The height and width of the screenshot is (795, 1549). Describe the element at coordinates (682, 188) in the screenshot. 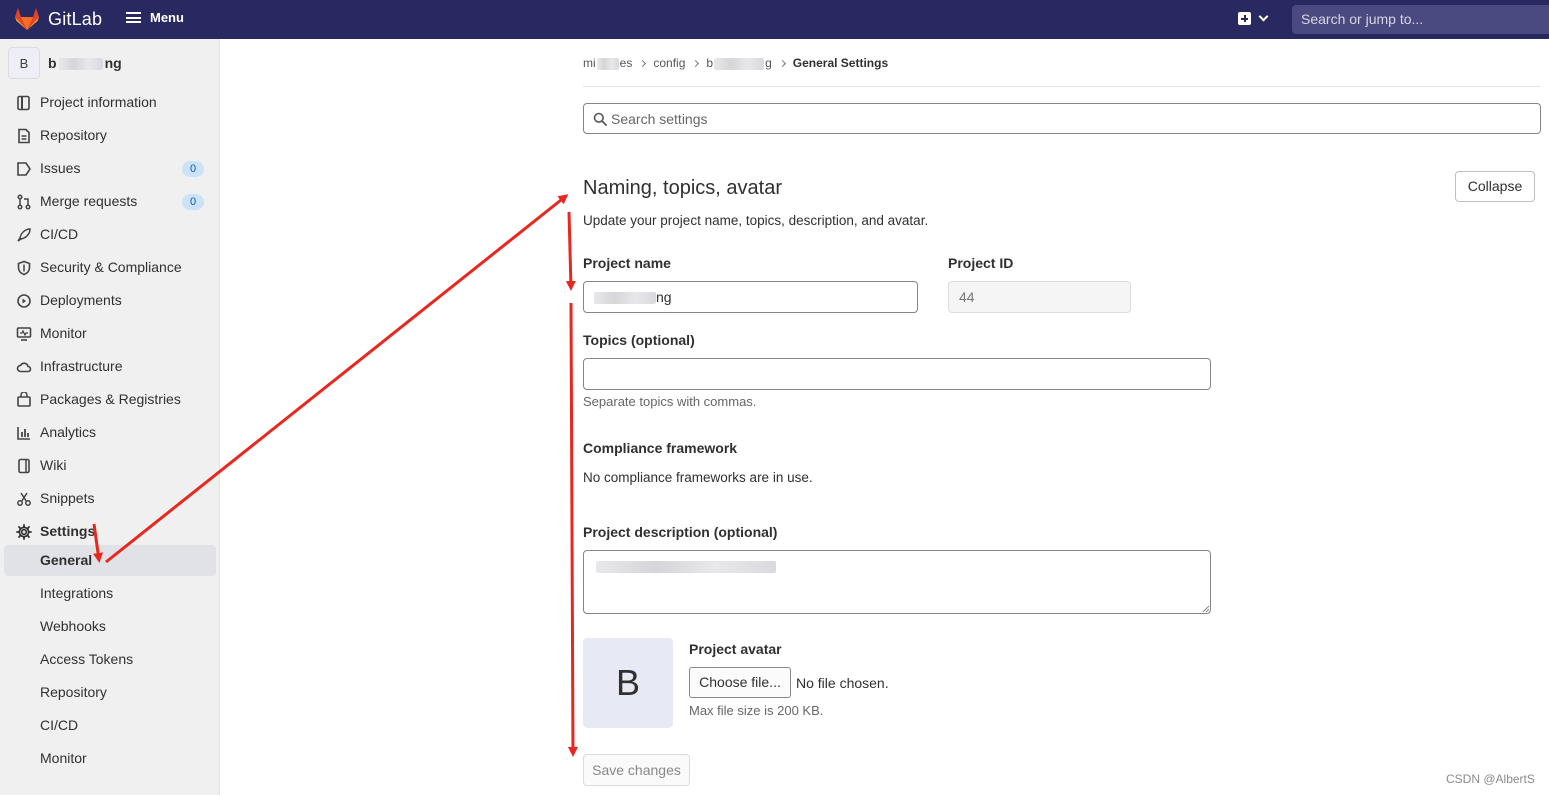

I see `section-title: Naming, topics, avatar` at that location.